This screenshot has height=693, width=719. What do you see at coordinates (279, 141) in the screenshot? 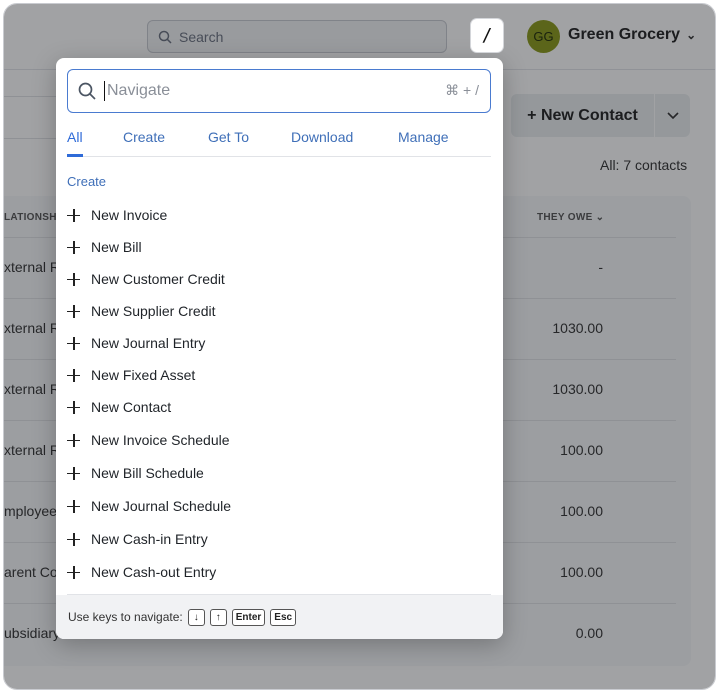
I see `palette-tabs: All Create Get To Download Manage` at bounding box center [279, 141].